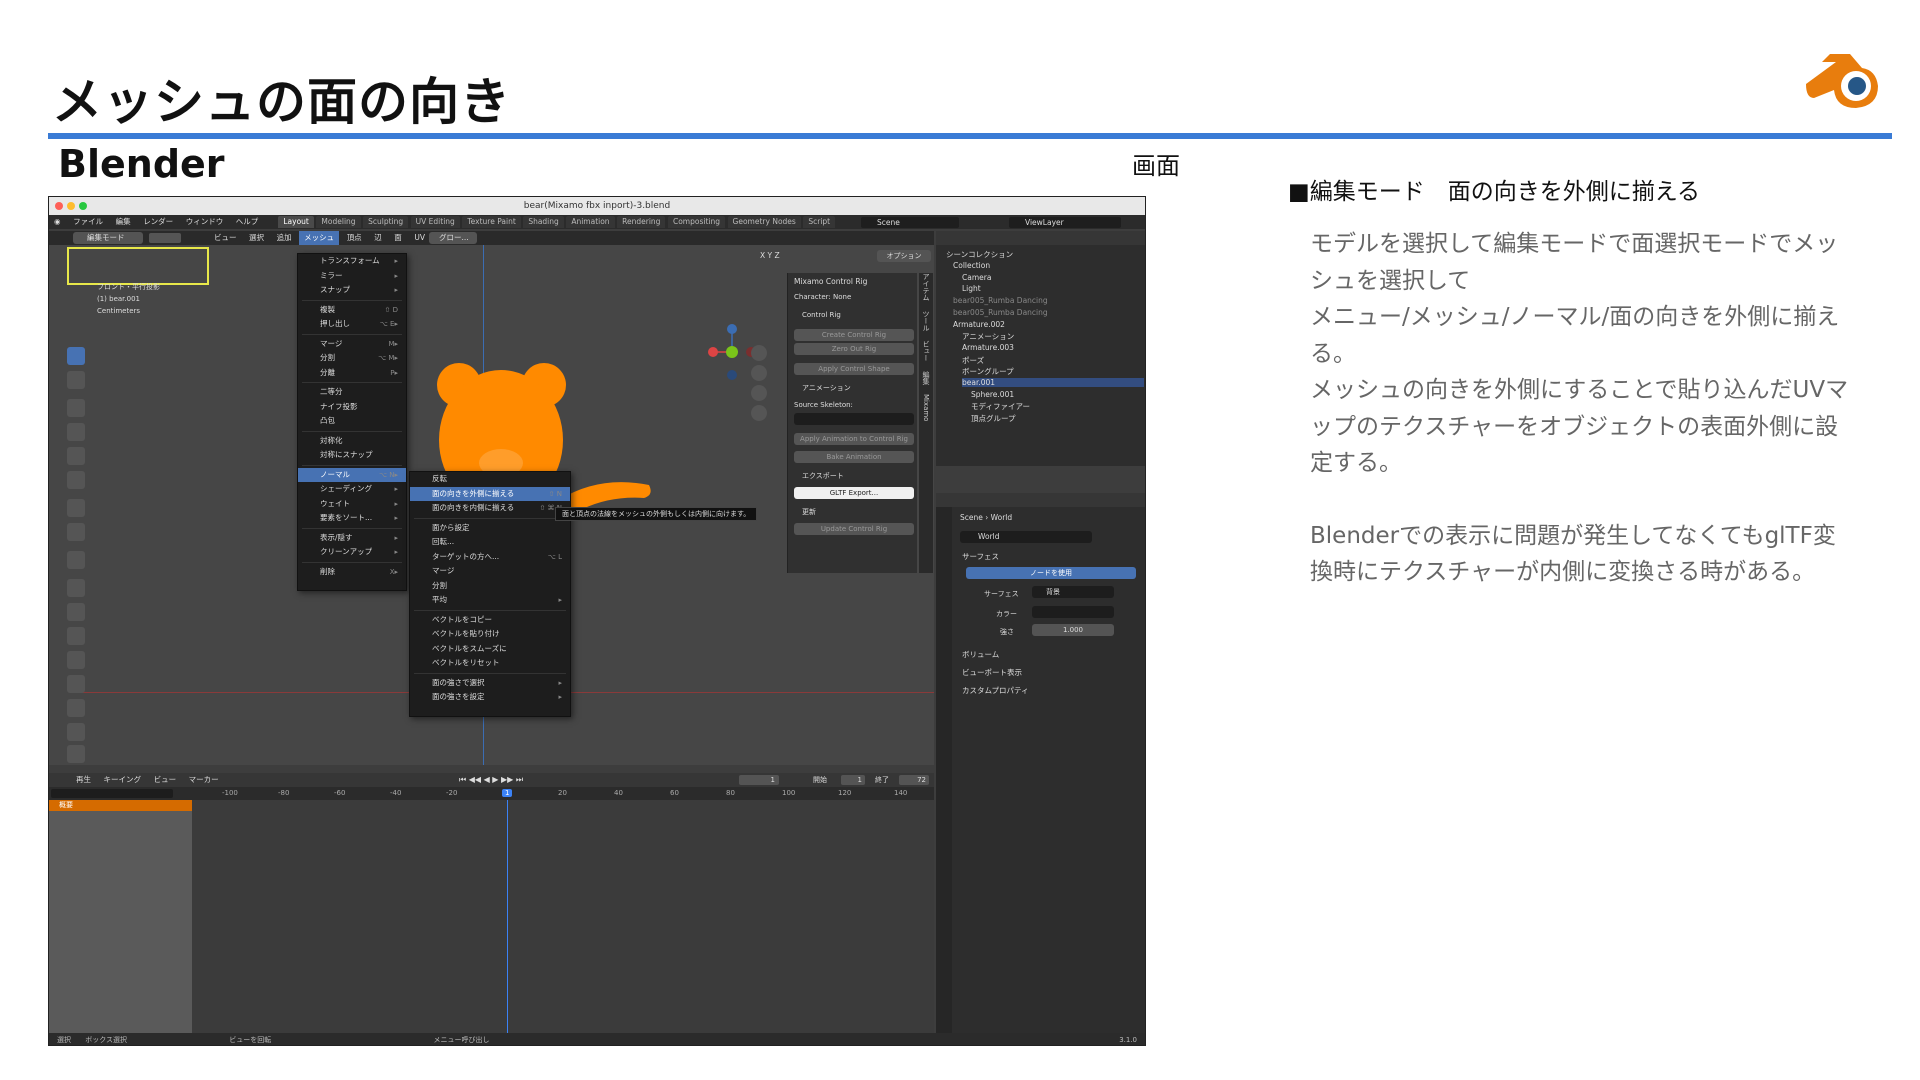  What do you see at coordinates (76, 754) in the screenshot?
I see `smooth-icon` at bounding box center [76, 754].